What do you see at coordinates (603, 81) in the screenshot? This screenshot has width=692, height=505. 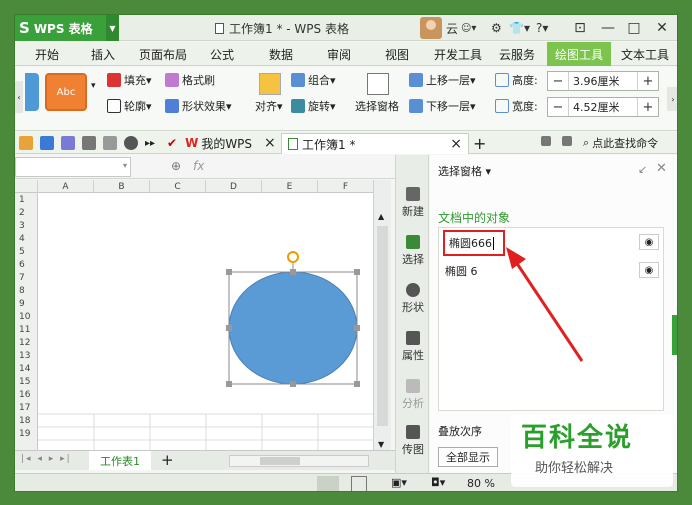 I see `height-input: 3.96厘米` at bounding box center [603, 81].